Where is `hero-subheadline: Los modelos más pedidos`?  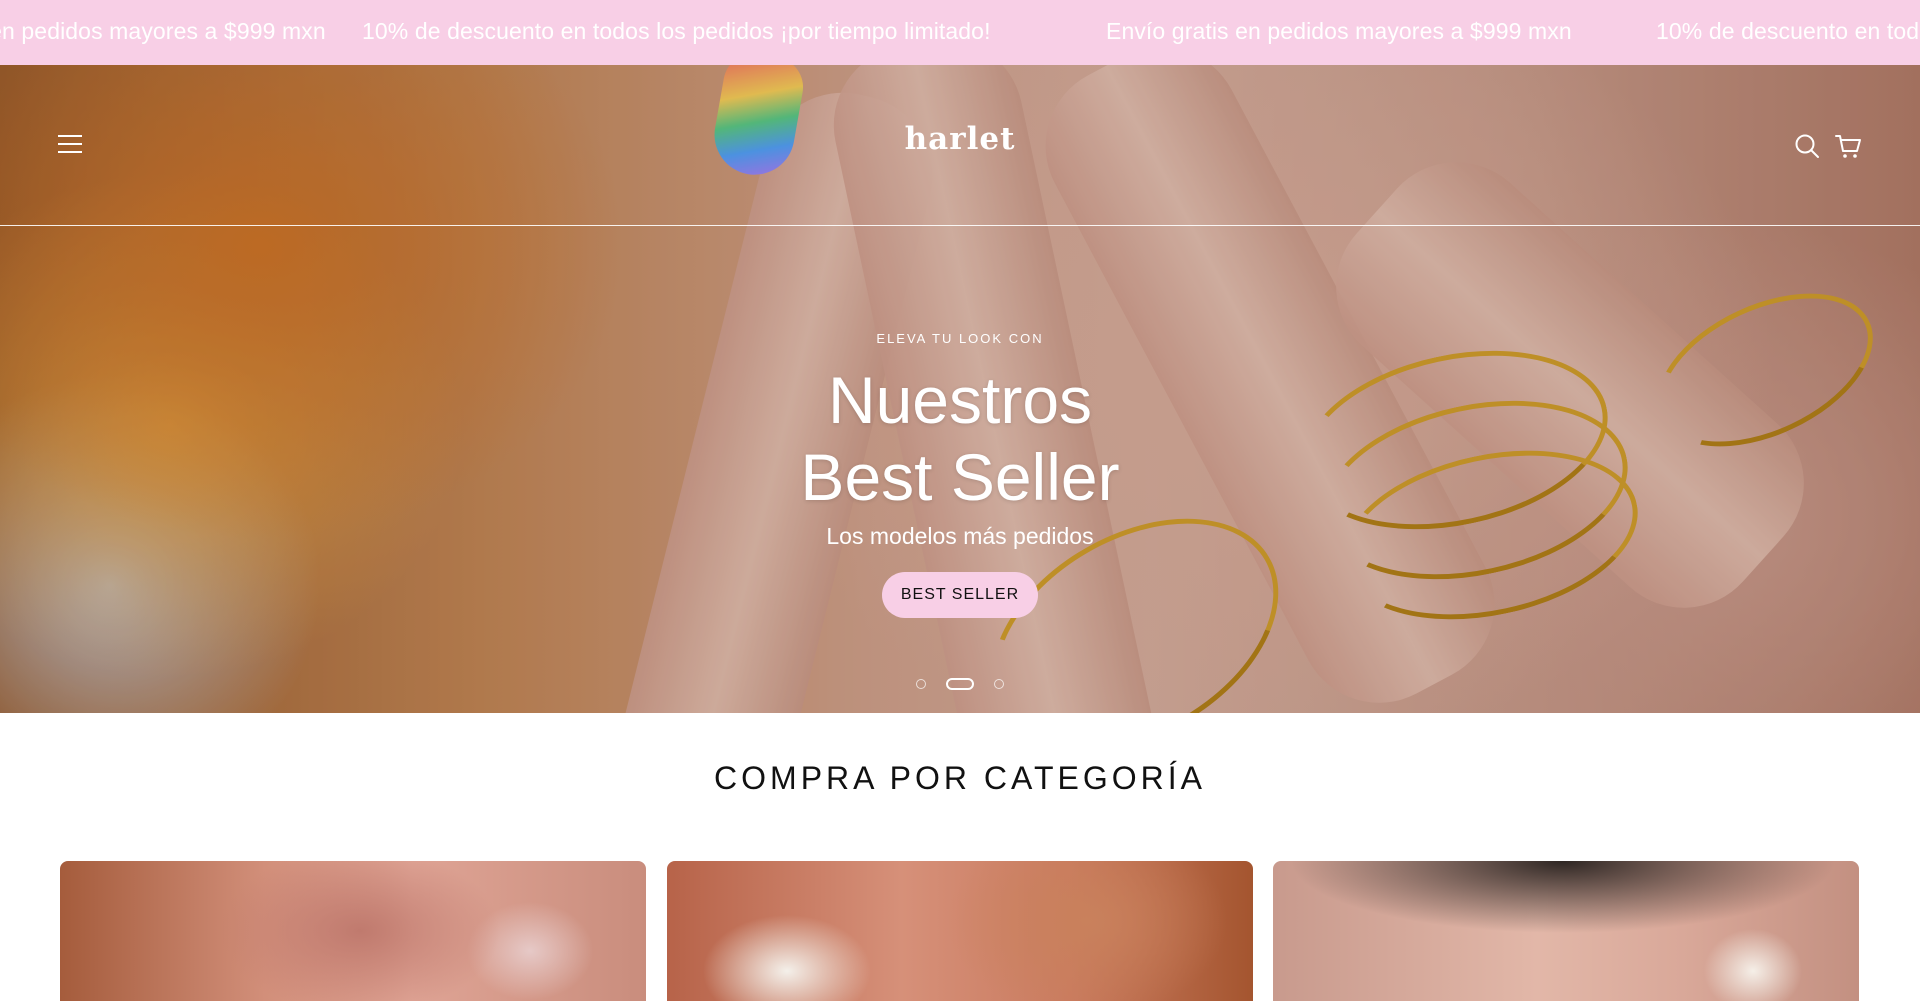
hero-subheadline: Los modelos más pedidos is located at coordinates (960, 536).